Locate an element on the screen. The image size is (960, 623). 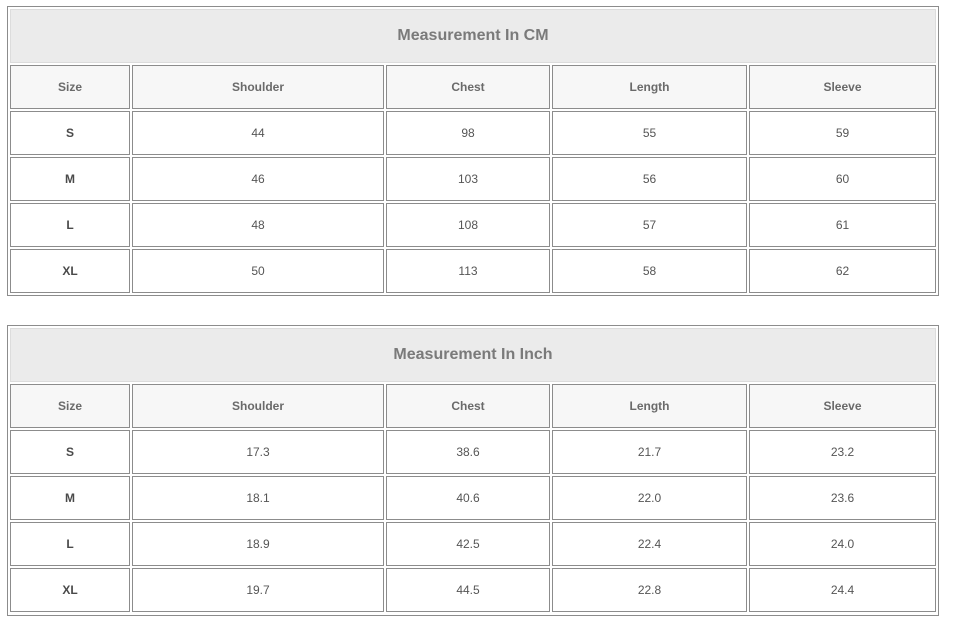
chest-cell: 44.5 is located at coordinates (468, 590).